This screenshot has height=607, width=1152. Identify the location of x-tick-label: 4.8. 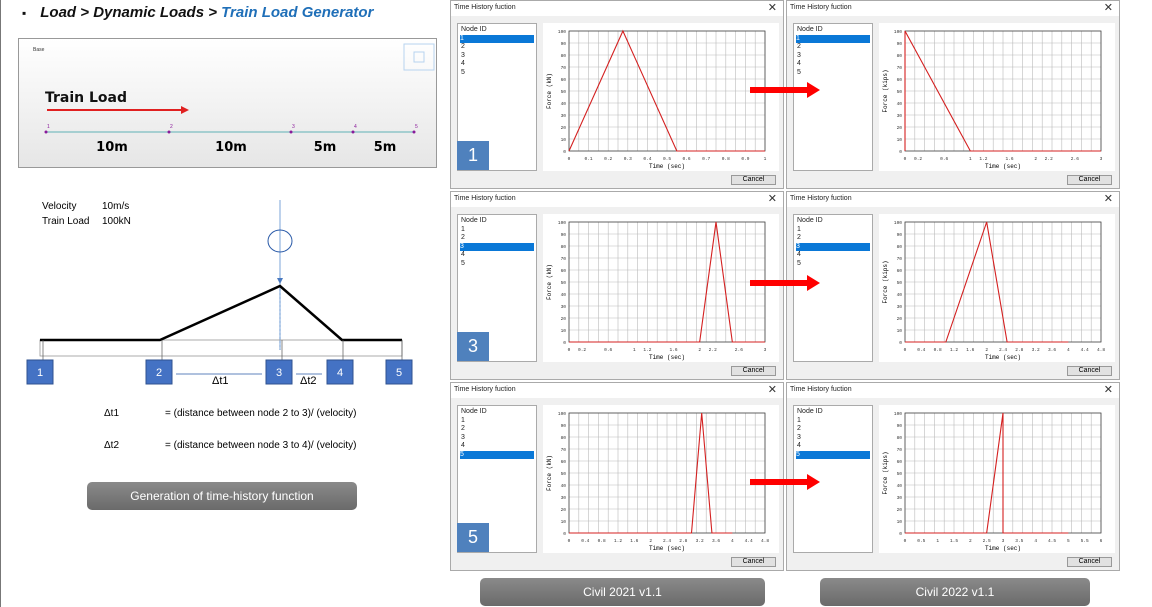
(1101, 350).